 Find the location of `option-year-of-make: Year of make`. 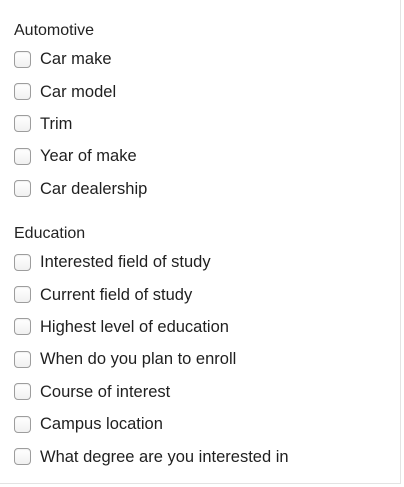

option-year-of-make: Year of make is located at coordinates (80, 156).